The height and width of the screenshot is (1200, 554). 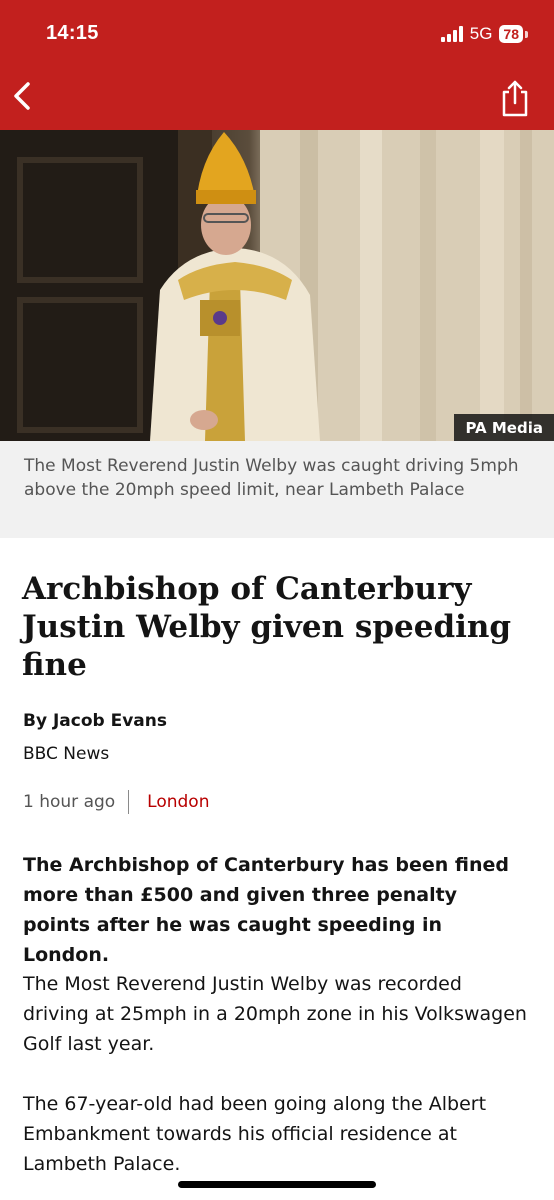 I want to click on home-indicator, so click(x=277, y=1184).